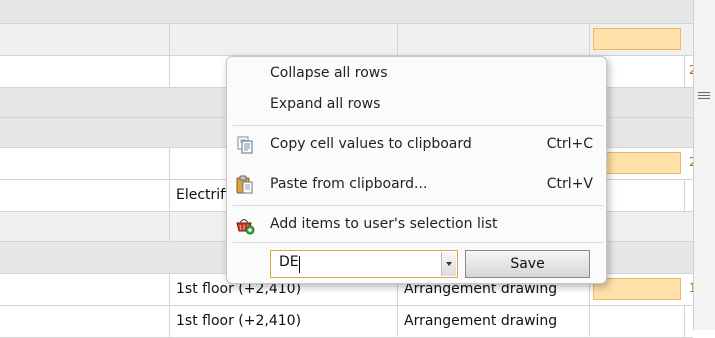 This screenshot has width=715, height=338. What do you see at coordinates (569, 144) in the screenshot?
I see `shortcut-text: Ctrl+C` at bounding box center [569, 144].